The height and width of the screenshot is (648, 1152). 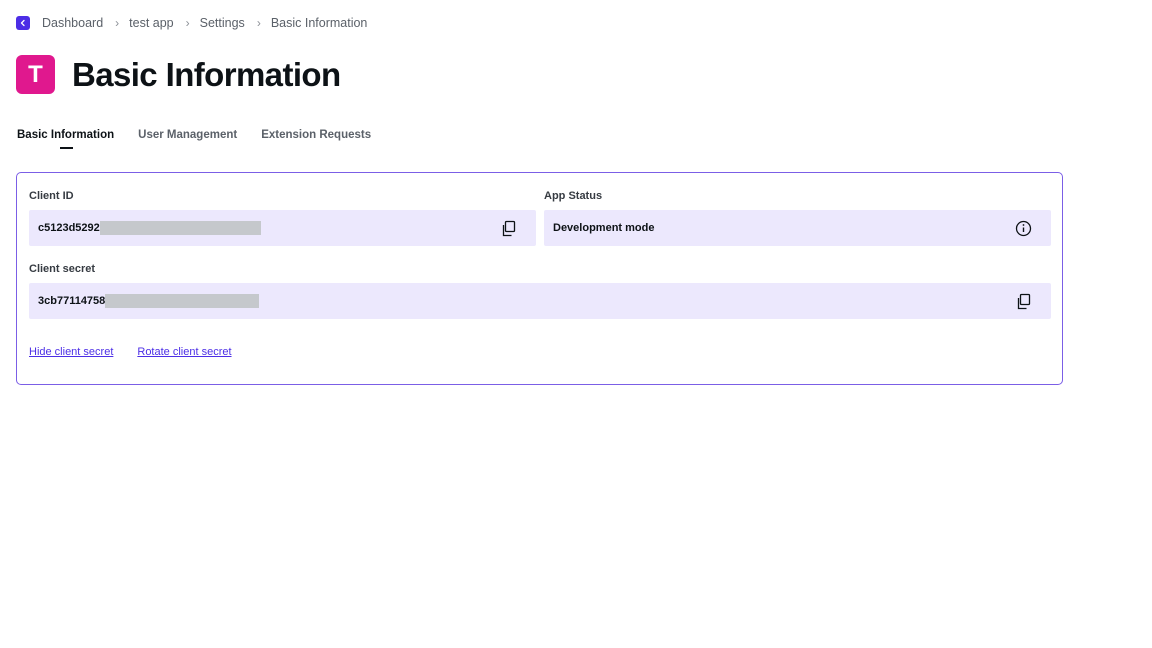 I want to click on page-title: Basic Information, so click(x=206, y=74).